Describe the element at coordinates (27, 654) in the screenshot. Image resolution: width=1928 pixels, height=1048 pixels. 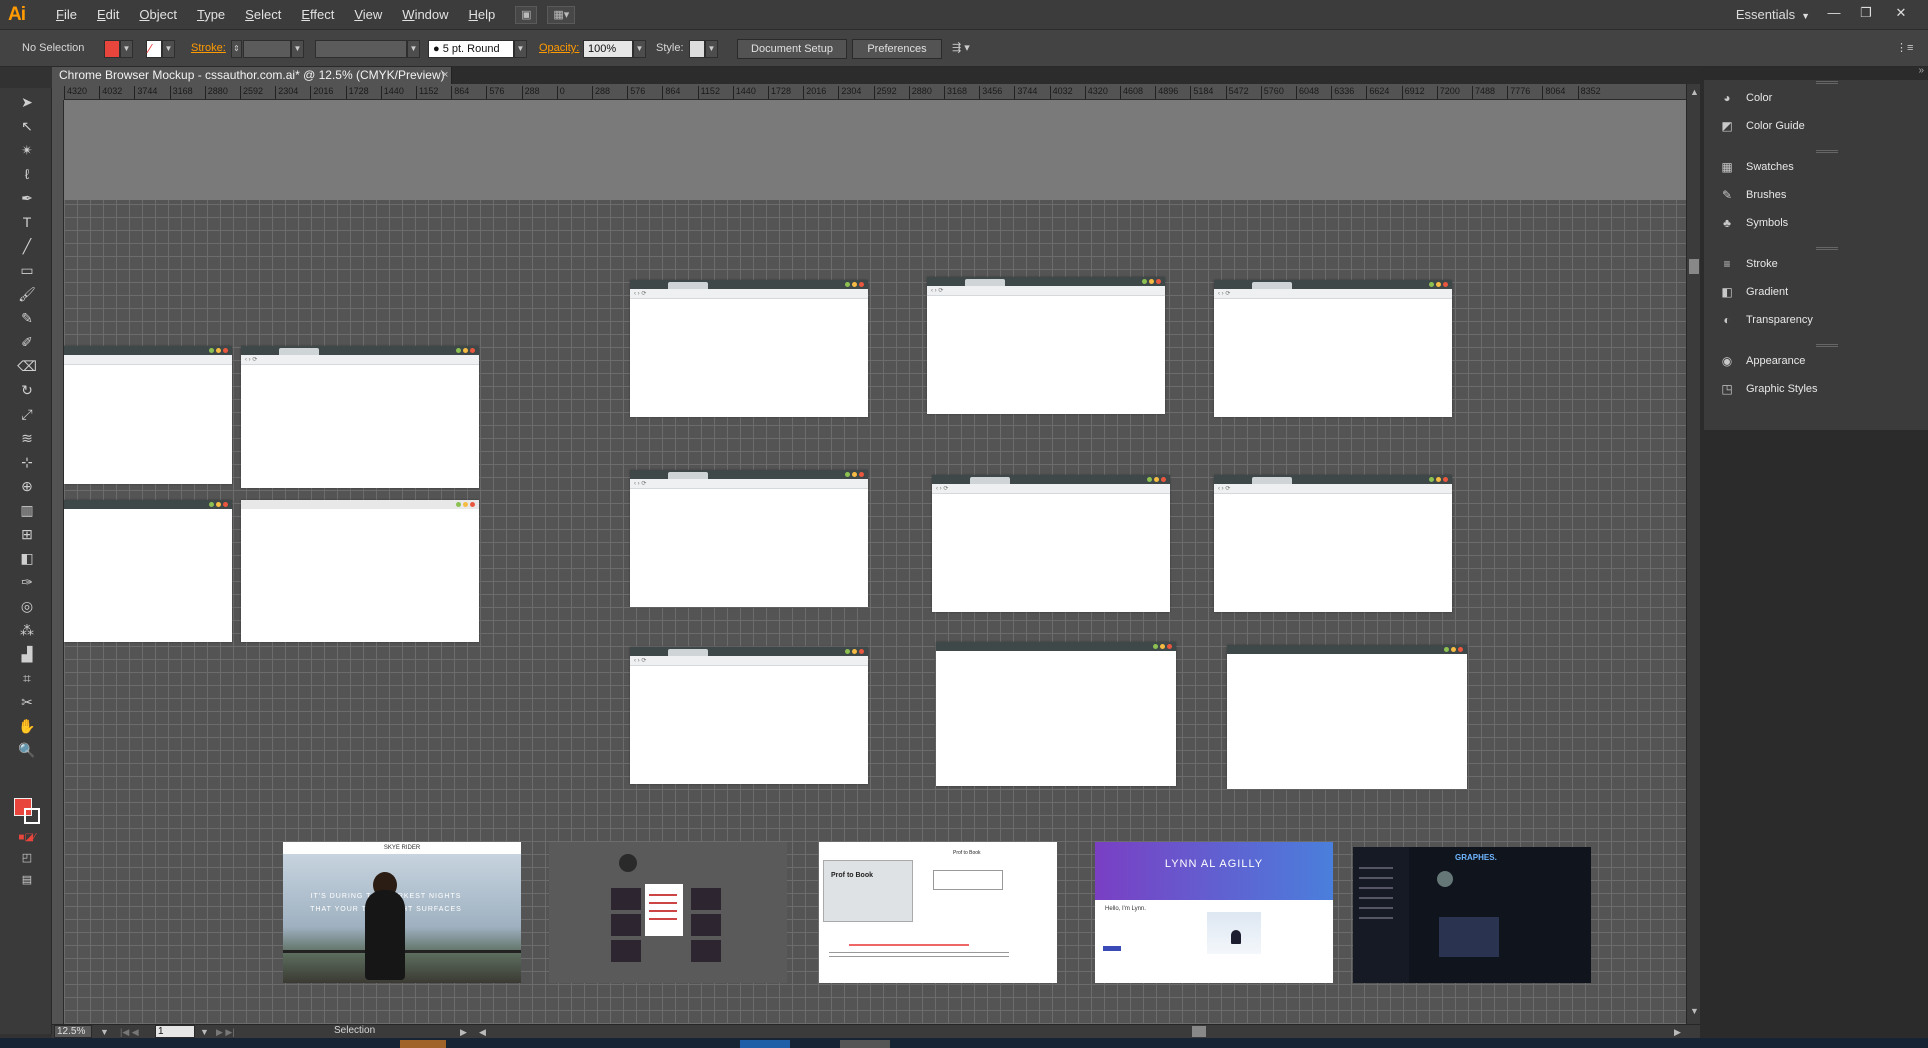
I see `column-graph-tool-icon: ▟` at that location.